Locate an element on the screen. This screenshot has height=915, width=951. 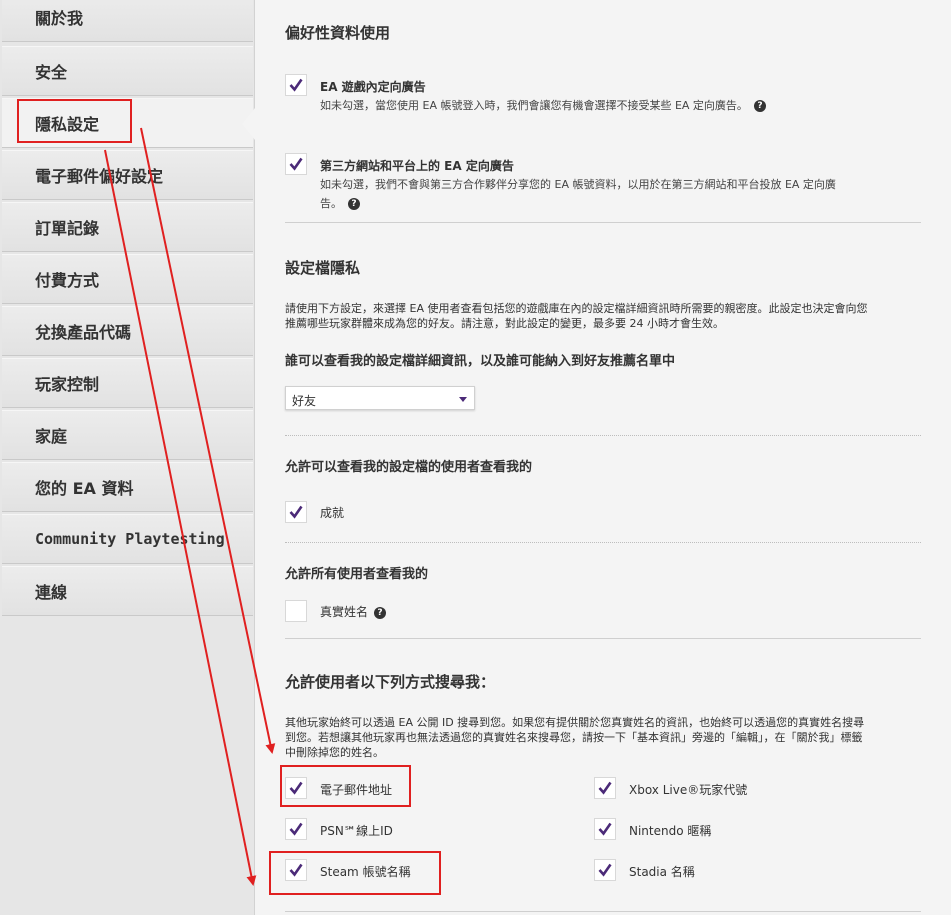
sidebar-item-redeem-code: 兌換產品代碼 is located at coordinates (127, 331).